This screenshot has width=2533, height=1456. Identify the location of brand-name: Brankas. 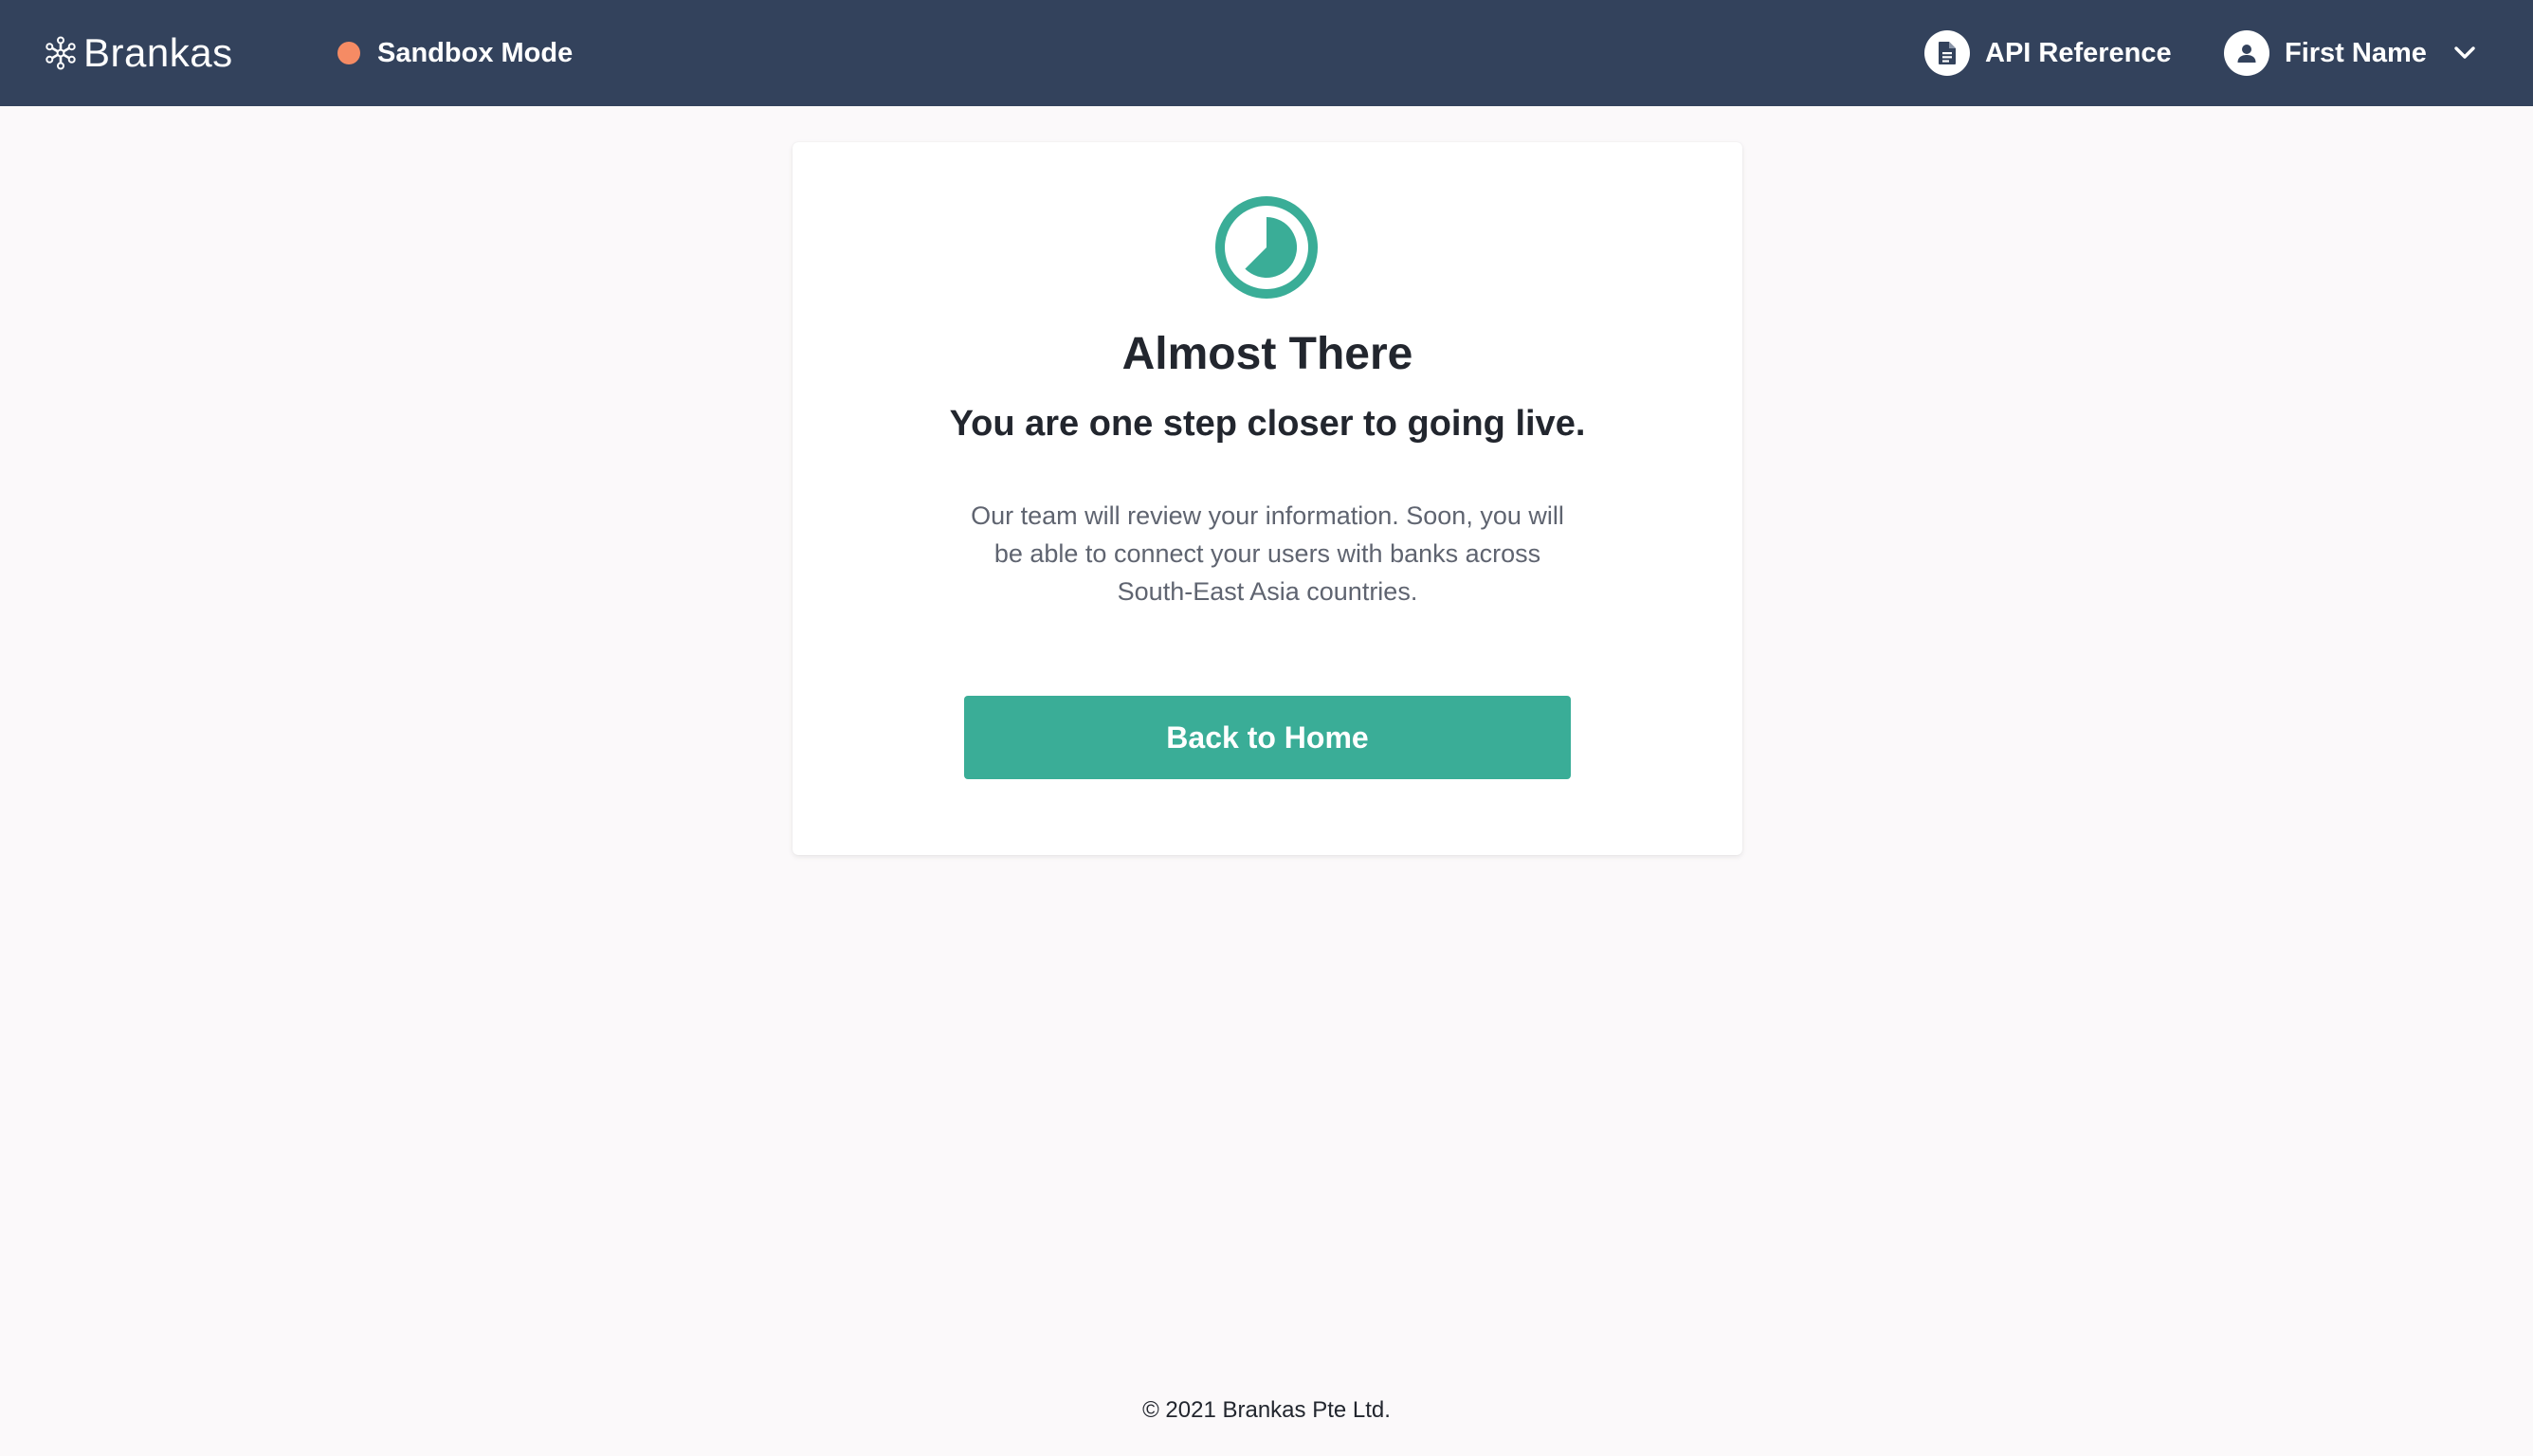
(158, 52).